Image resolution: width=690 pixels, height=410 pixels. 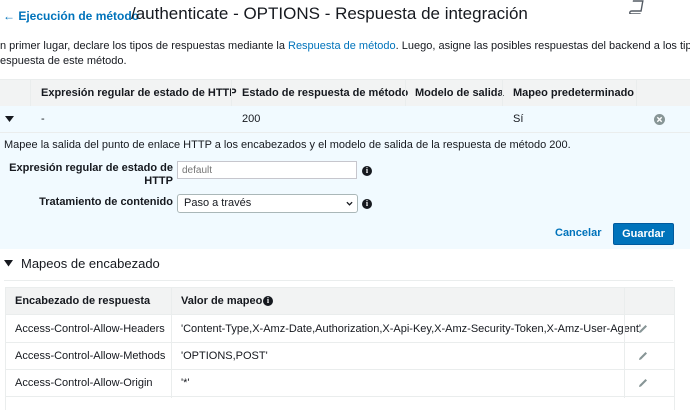 I want to click on remove-circle-icon, so click(x=659, y=119).